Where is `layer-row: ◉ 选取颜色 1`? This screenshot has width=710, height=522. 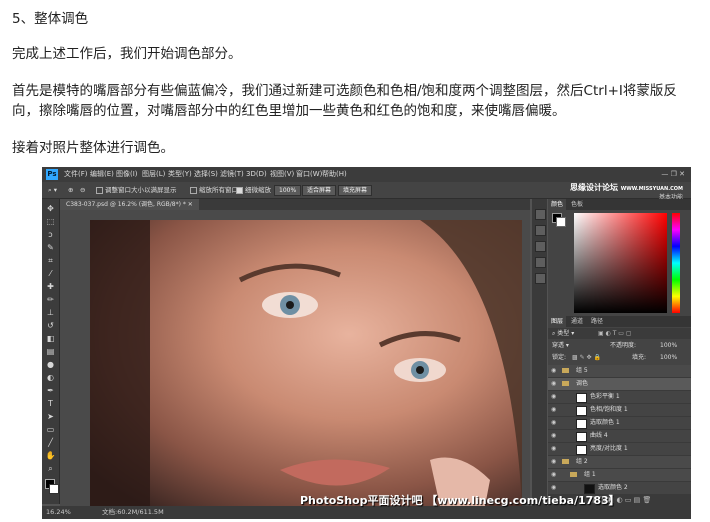 layer-row: ◉ 选取颜色 1 is located at coordinates (619, 423).